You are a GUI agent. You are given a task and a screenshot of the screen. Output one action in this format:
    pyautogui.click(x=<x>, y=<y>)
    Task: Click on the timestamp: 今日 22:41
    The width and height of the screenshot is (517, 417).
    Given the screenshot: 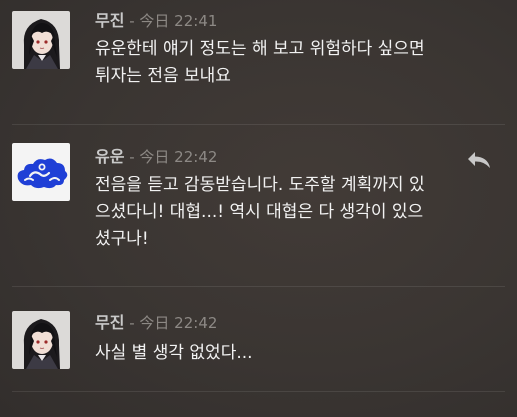 What is the action you would take?
    pyautogui.click(x=178, y=21)
    